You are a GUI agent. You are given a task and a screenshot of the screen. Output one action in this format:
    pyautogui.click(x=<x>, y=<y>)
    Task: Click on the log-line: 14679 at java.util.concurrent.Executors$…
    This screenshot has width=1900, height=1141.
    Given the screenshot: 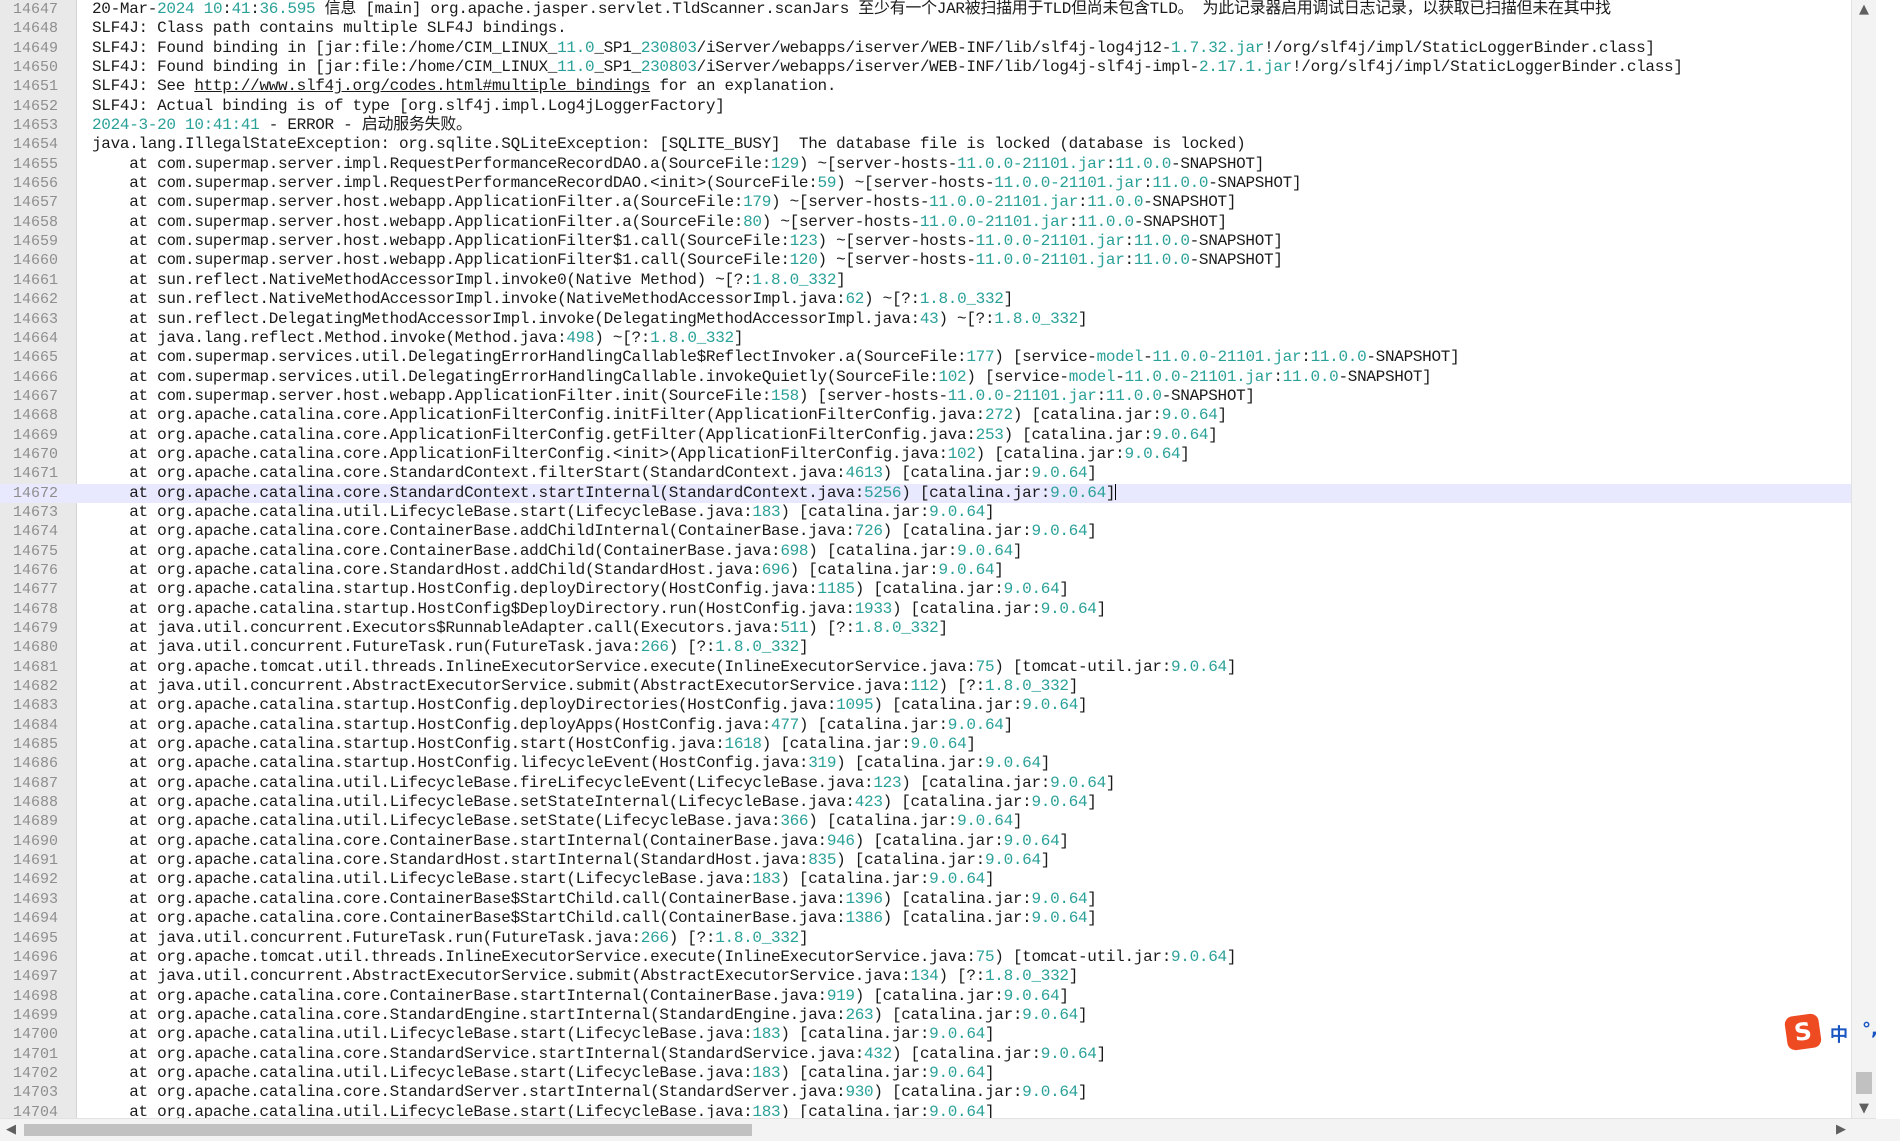 What is the action you would take?
    pyautogui.click(x=938, y=628)
    